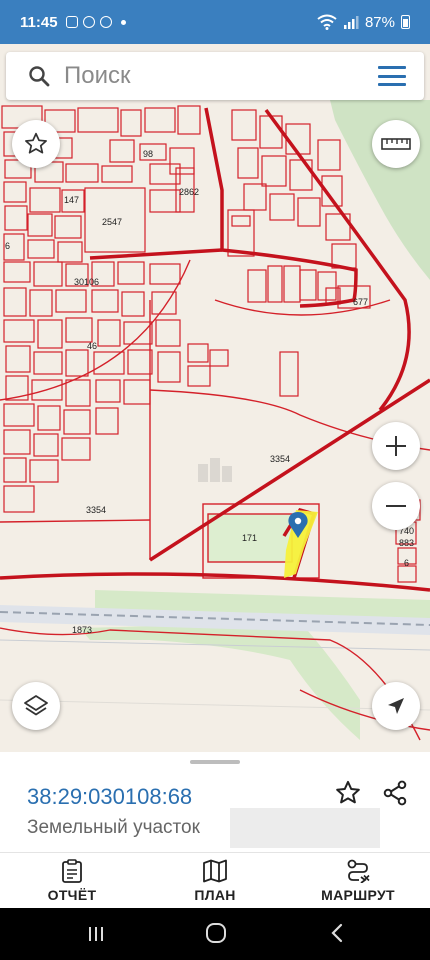 The height and width of the screenshot is (960, 430). I want to click on my-location-button, so click(396, 706).